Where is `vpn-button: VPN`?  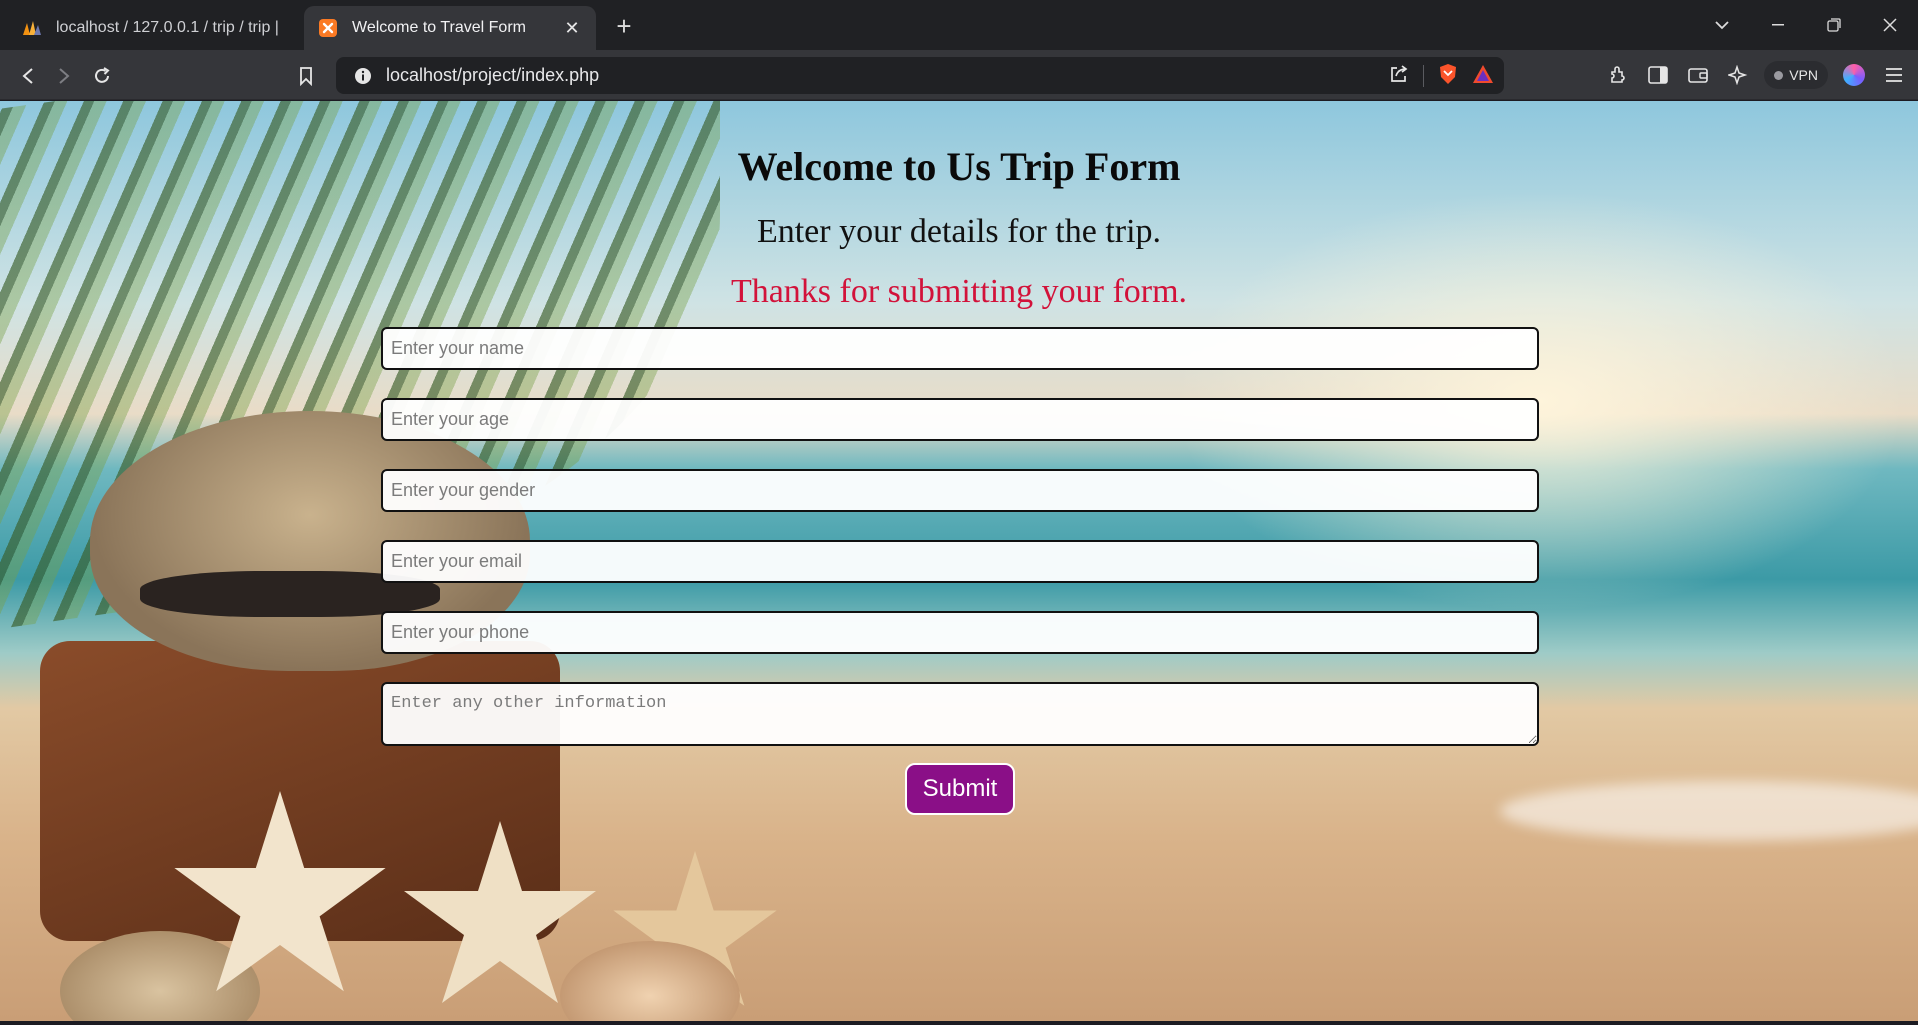 vpn-button: VPN is located at coordinates (1796, 75).